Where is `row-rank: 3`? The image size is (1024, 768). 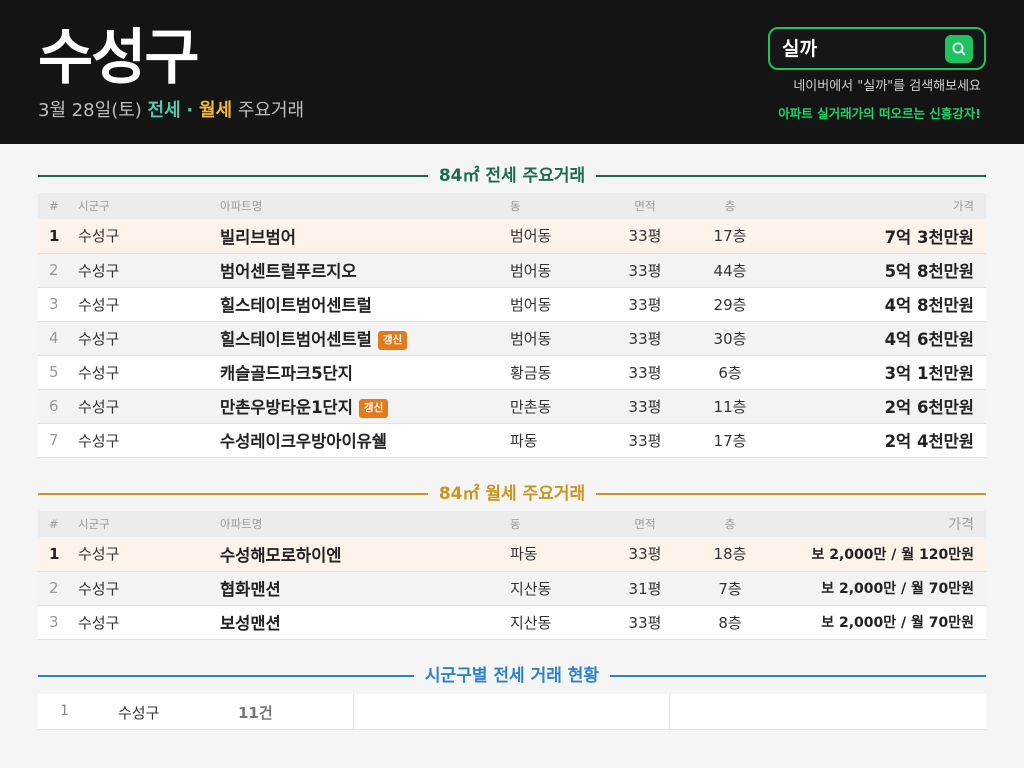 row-rank: 3 is located at coordinates (54, 304).